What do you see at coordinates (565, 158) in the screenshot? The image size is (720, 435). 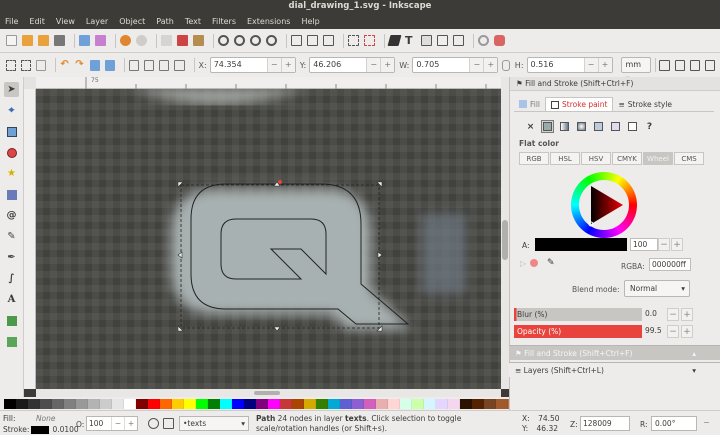 I see `mode-hsl: HSL` at bounding box center [565, 158].